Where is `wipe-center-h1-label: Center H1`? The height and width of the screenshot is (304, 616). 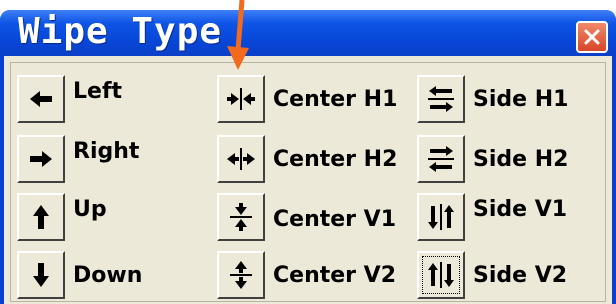 wipe-center-h1-label: Center H1 is located at coordinates (335, 99).